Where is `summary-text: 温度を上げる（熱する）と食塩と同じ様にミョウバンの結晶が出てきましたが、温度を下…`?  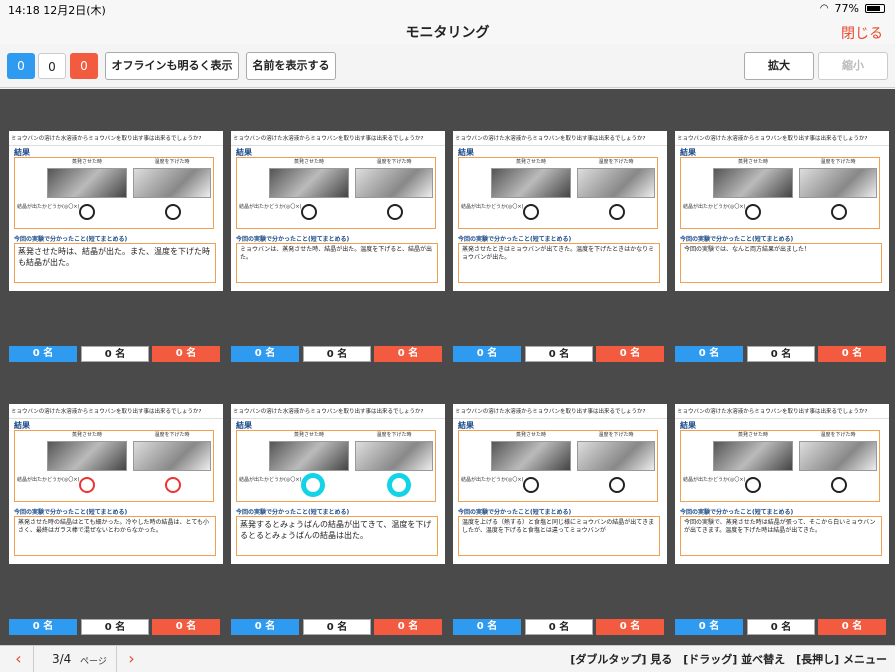 summary-text: 温度を上げる（熱する）と食塩と同じ様にミョウバンの結晶が出てきましたが、温度を下… is located at coordinates (559, 536).